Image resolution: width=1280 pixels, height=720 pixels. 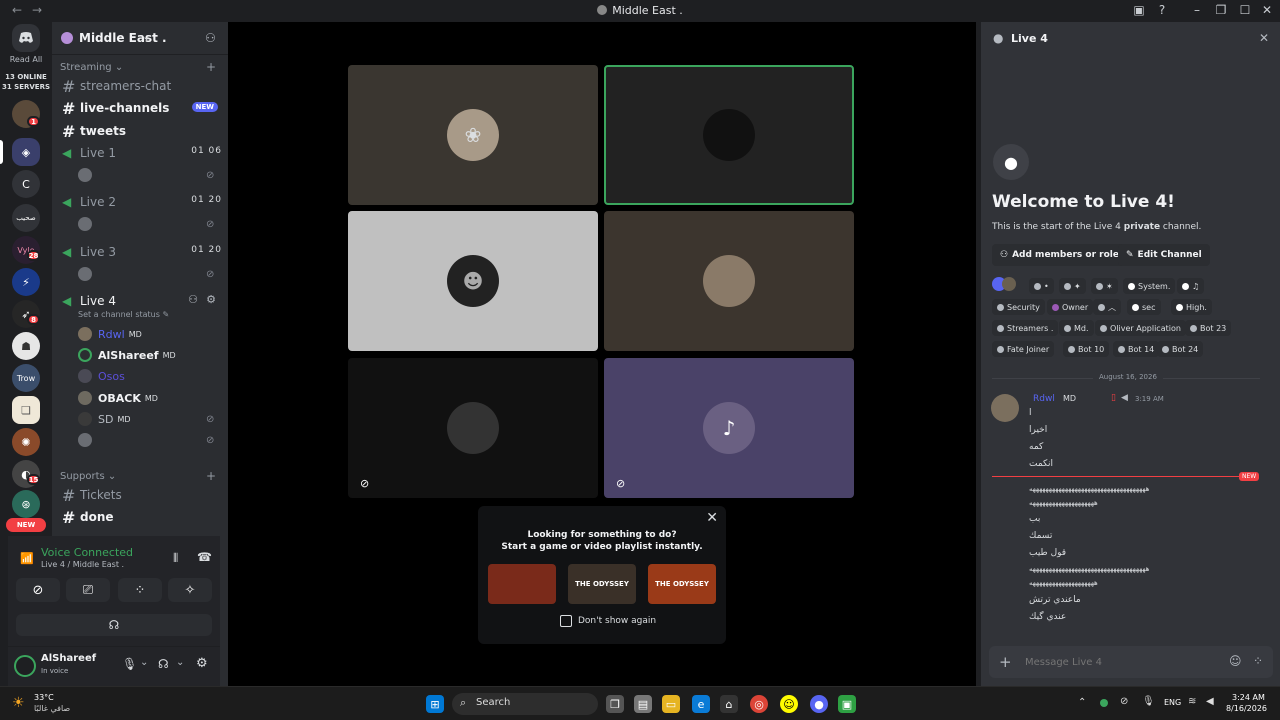 What do you see at coordinates (140, 38) in the screenshot?
I see `guild-header: Middle East . ⌄ ⚇` at bounding box center [140, 38].